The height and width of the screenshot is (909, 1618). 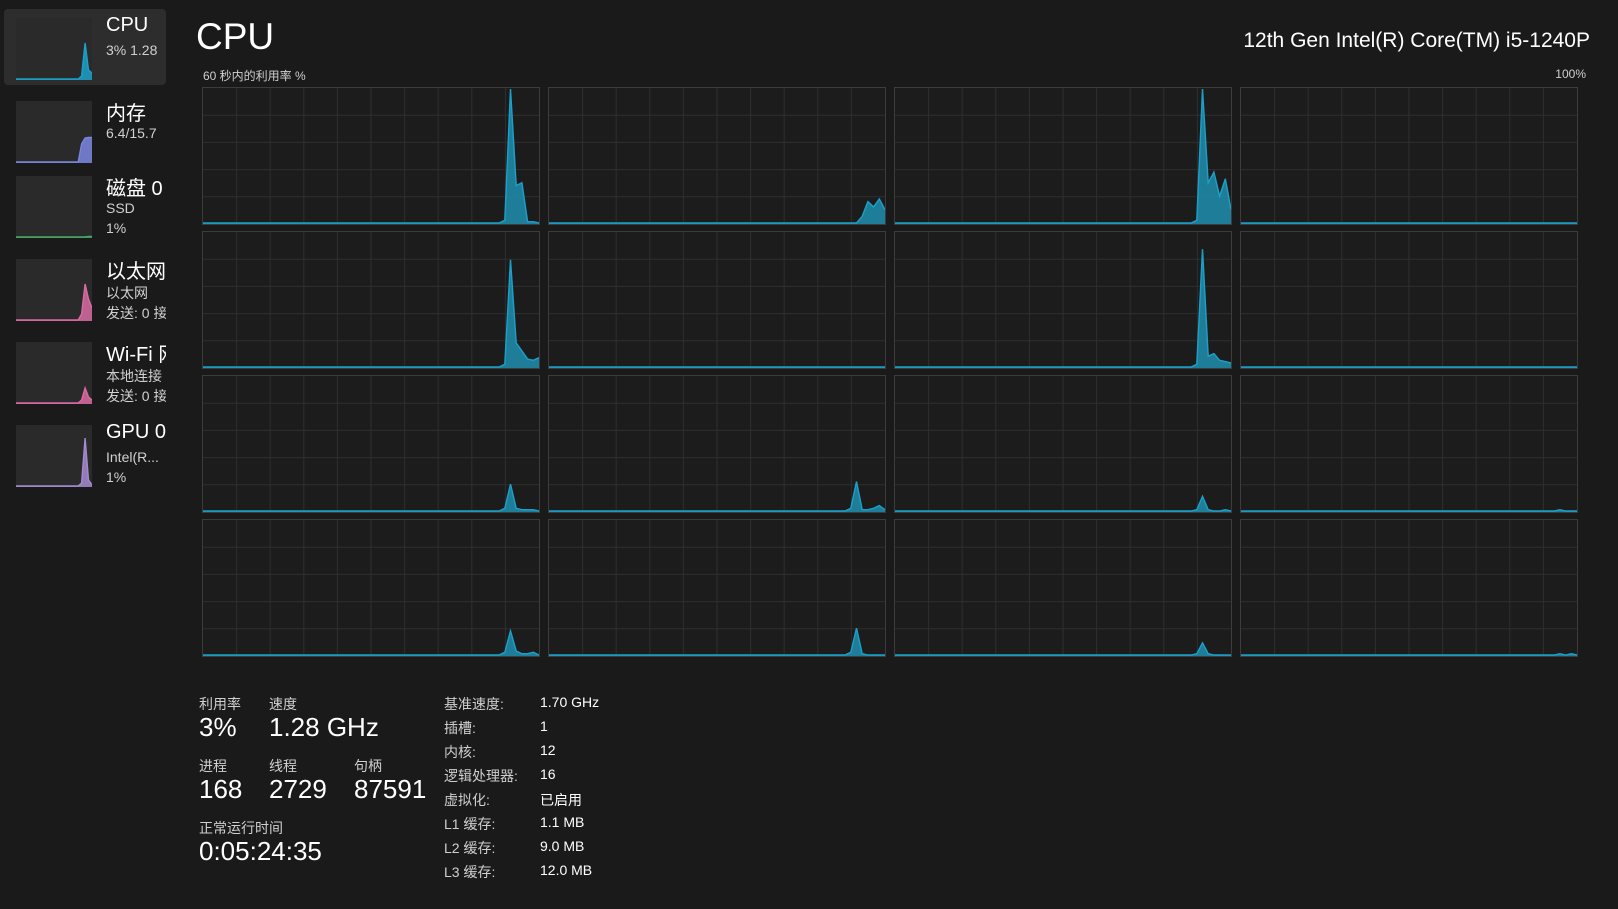 I want to click on sidebar-item-detail: 以太网, so click(x=127, y=293).